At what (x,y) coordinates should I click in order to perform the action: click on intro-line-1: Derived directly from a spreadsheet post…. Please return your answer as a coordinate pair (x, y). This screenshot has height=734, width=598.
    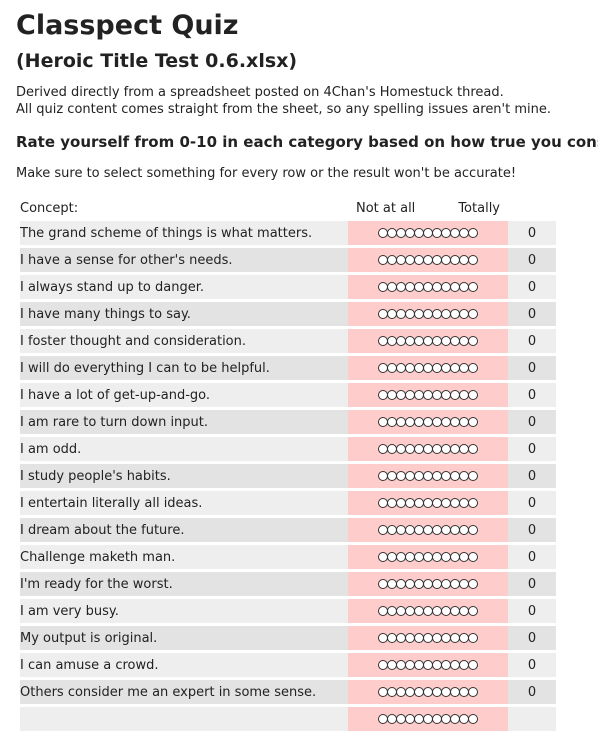
    Looking at the image, I should click on (260, 92).